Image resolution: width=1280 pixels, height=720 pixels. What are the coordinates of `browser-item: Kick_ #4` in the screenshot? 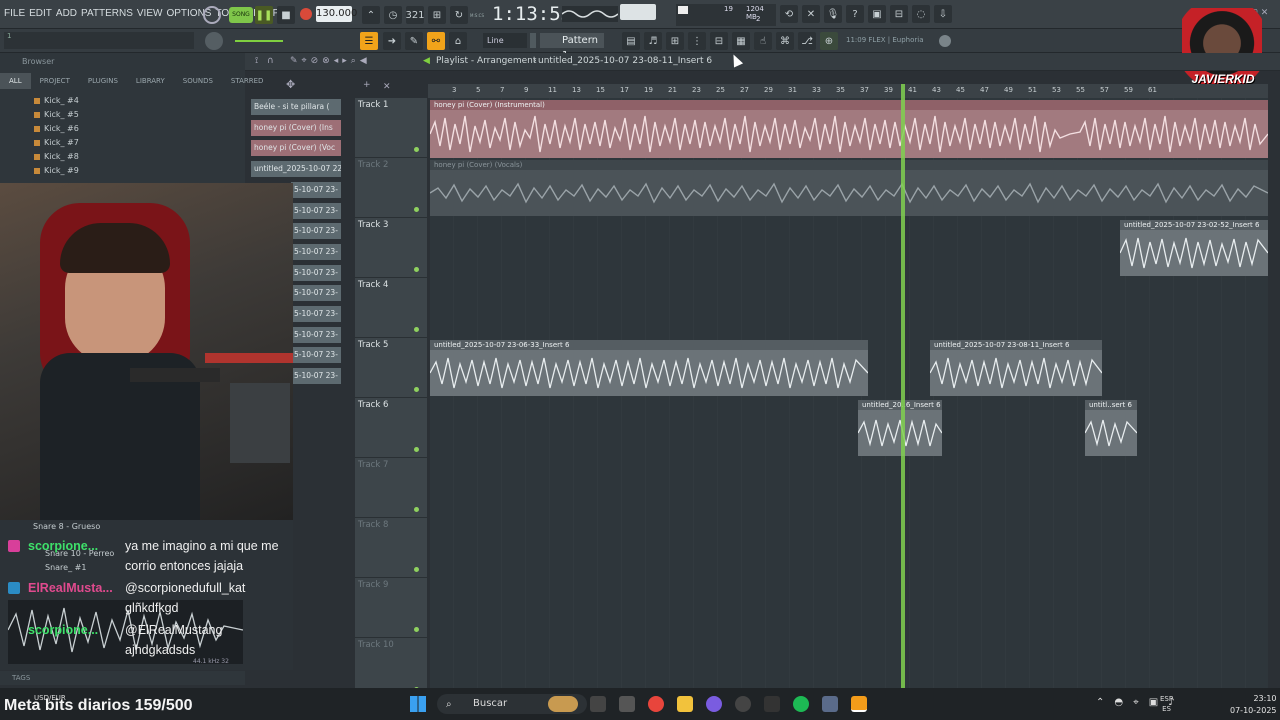 It's located at (56, 100).